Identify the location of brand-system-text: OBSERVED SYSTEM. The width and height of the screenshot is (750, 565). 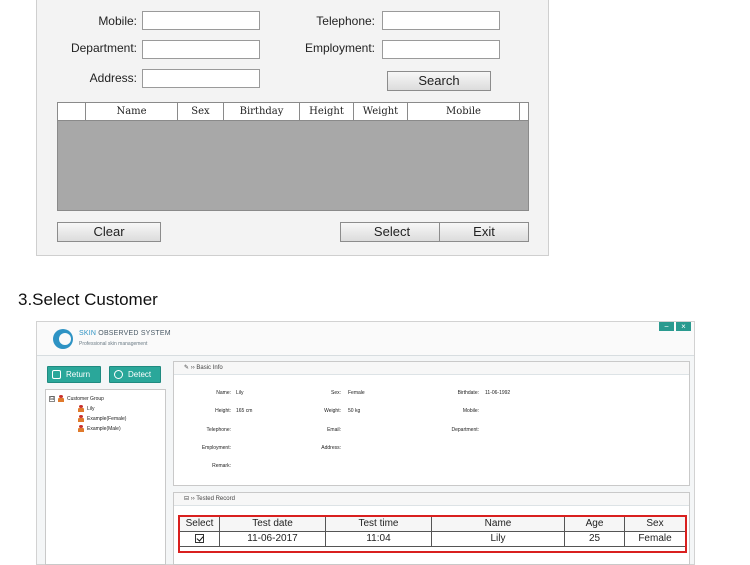
(134, 333).